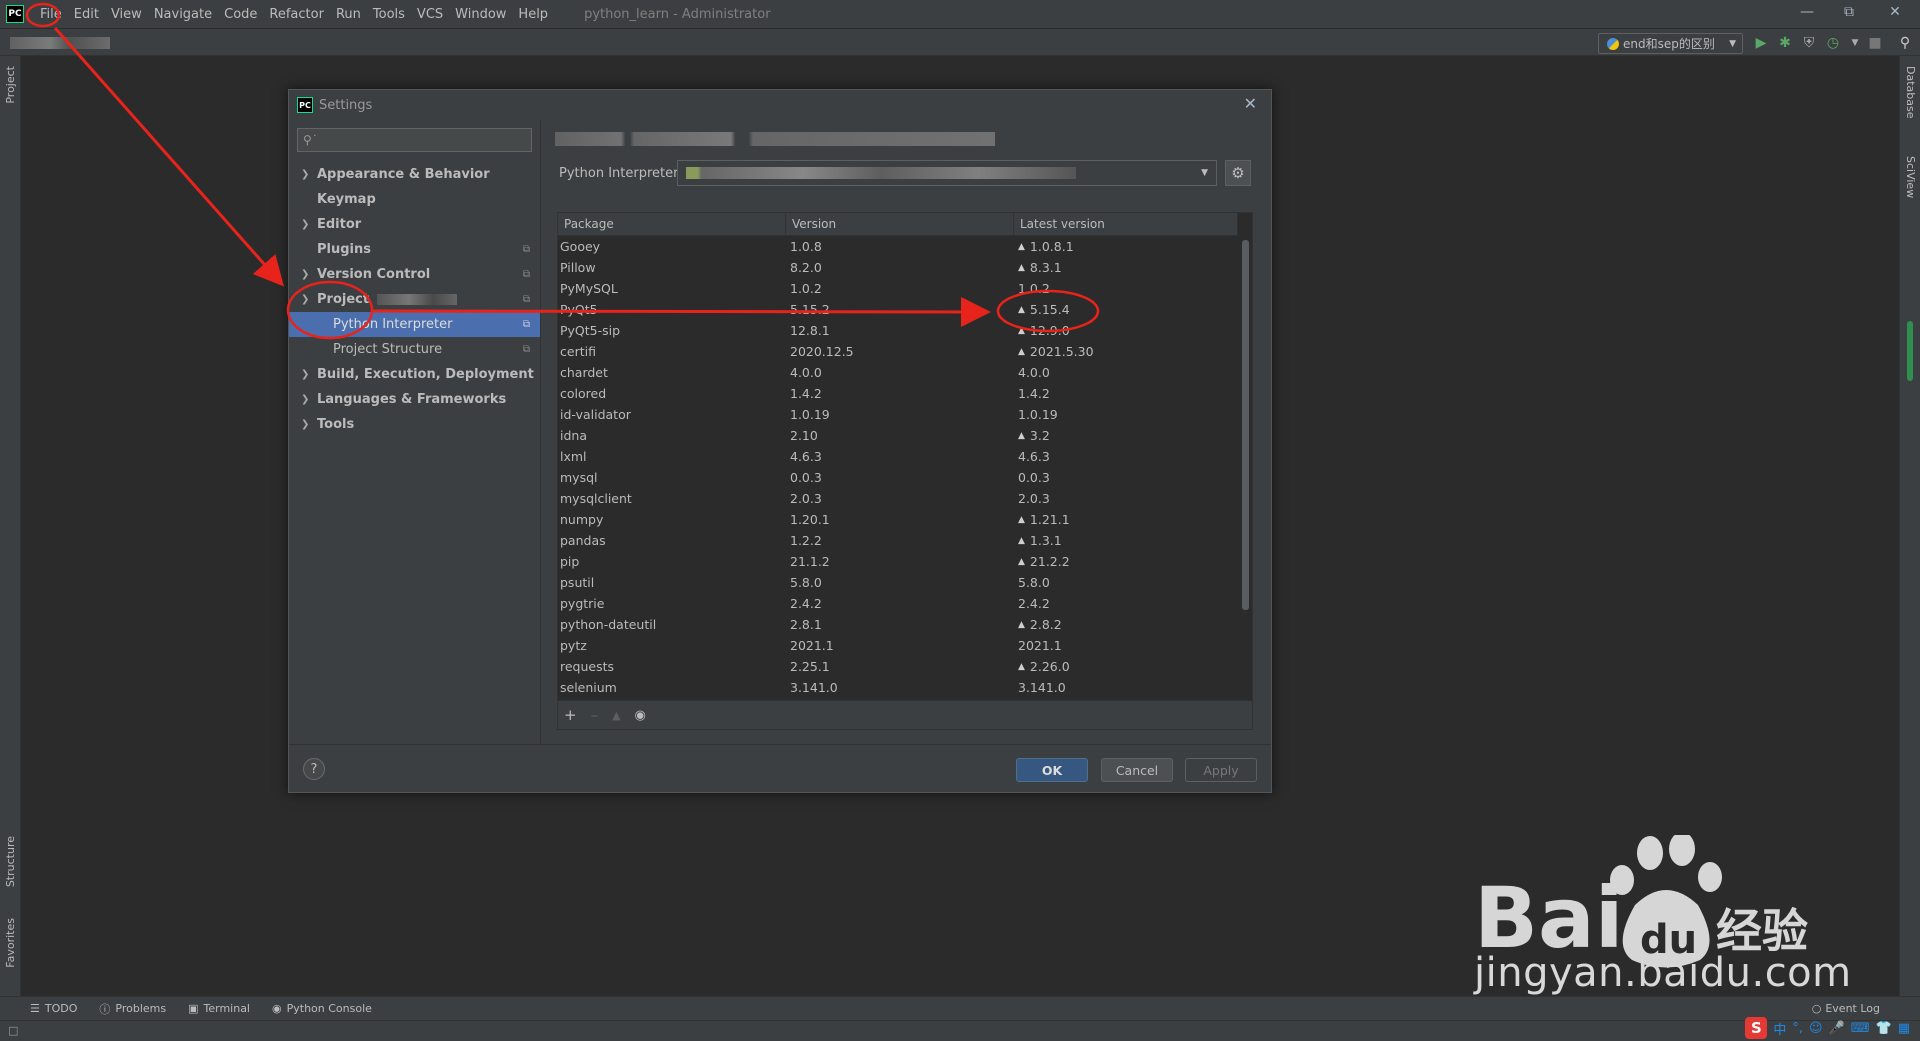  What do you see at coordinates (898, 309) in the screenshot?
I see `table-row: PyQt5 5.15.2 ▲ 5.15.4` at bounding box center [898, 309].